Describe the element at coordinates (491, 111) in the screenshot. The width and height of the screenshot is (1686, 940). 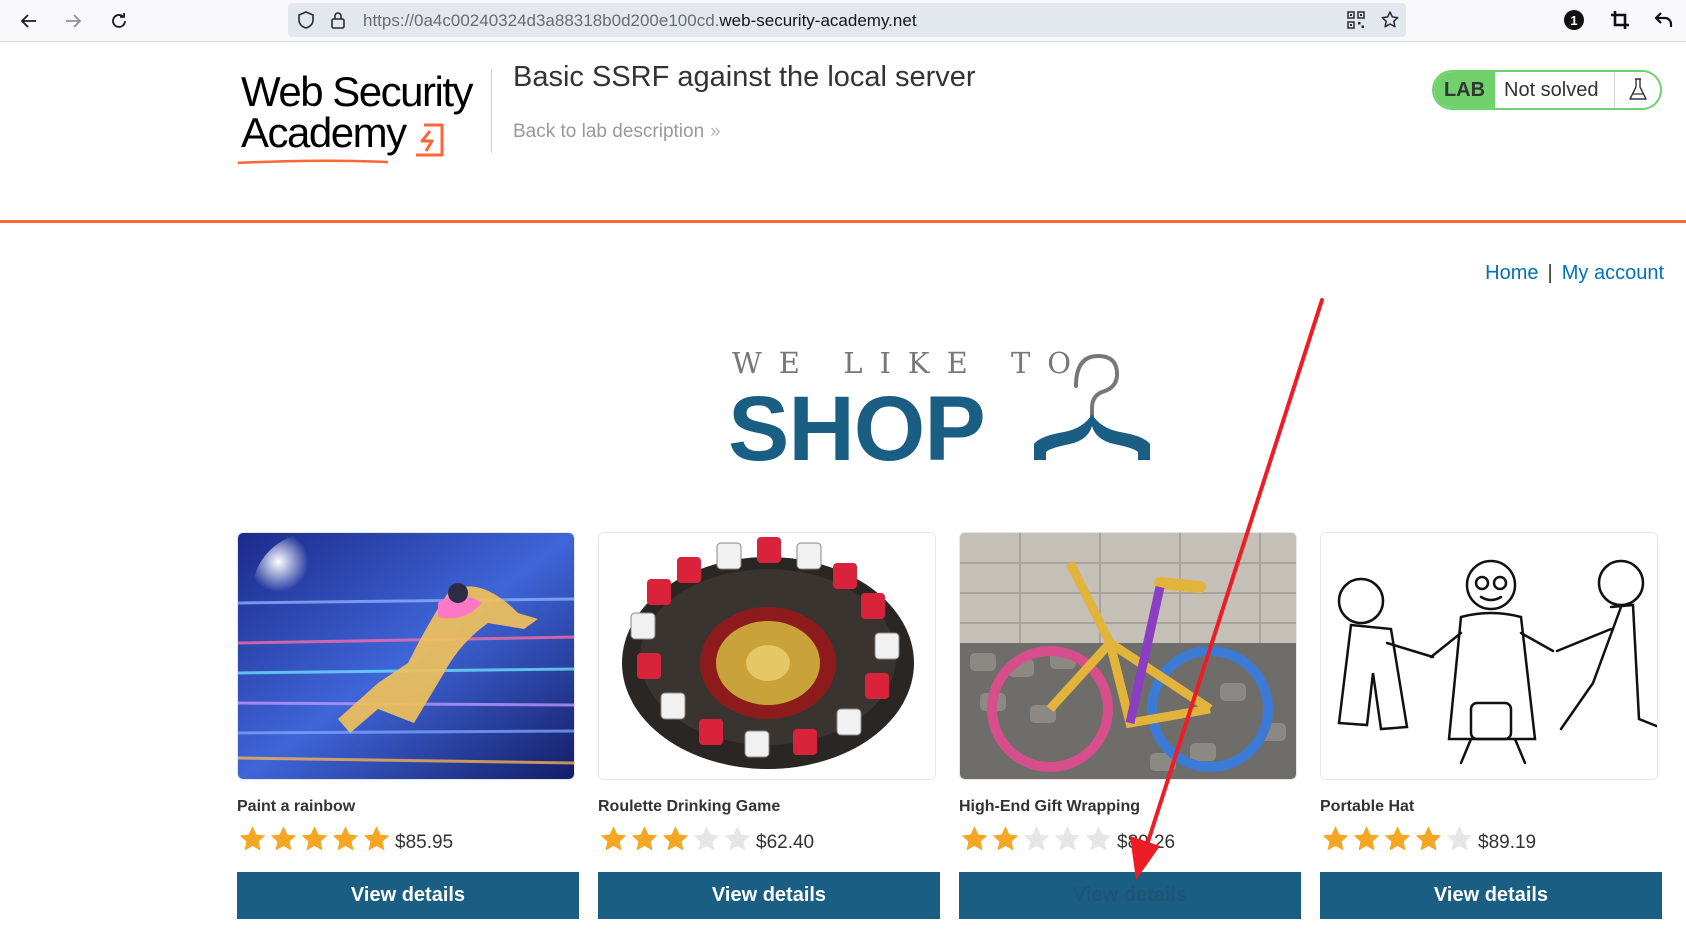
I see `header-divider` at that location.